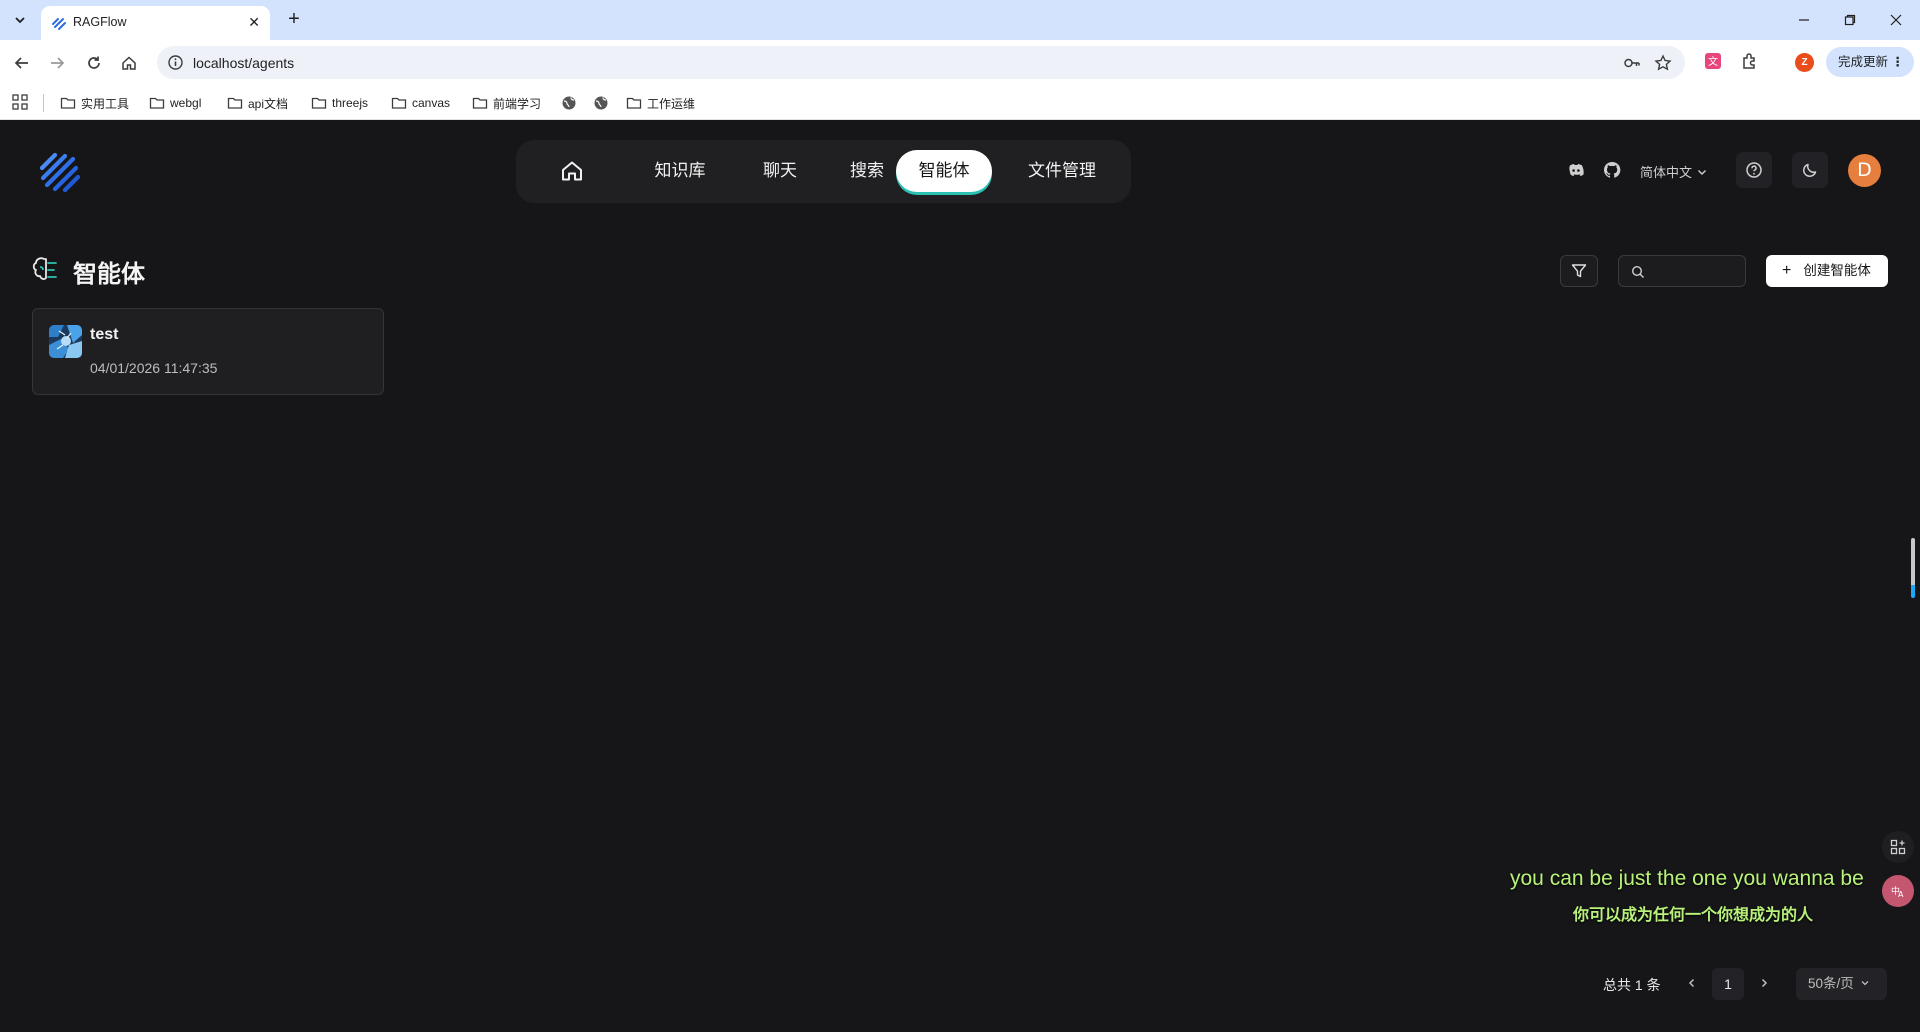 The image size is (1920, 1032). What do you see at coordinates (175, 62) in the screenshot?
I see `site-info-icon` at bounding box center [175, 62].